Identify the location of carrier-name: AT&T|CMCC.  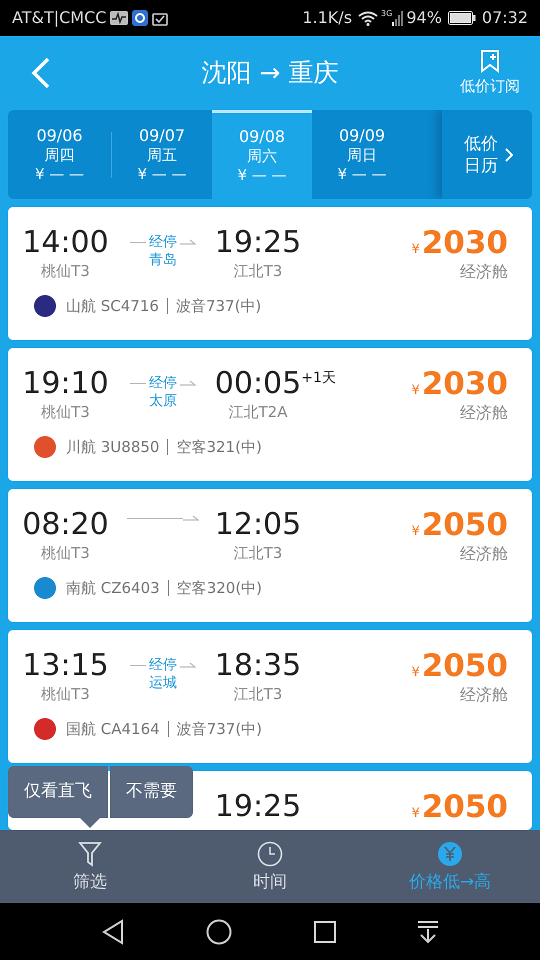
(59, 18).